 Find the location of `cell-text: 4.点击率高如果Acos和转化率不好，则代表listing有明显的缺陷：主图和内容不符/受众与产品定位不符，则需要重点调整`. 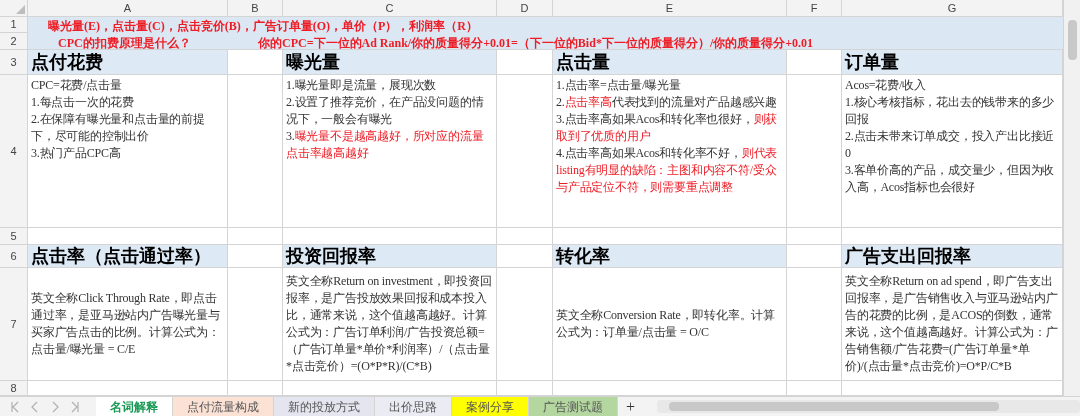

cell-text: 4.点击率高如果Acos和转化率不好，则代表listing有明显的缺陷：主图和内容不符/受众与产品定位不符，则需要重点调整 is located at coordinates (667, 170).